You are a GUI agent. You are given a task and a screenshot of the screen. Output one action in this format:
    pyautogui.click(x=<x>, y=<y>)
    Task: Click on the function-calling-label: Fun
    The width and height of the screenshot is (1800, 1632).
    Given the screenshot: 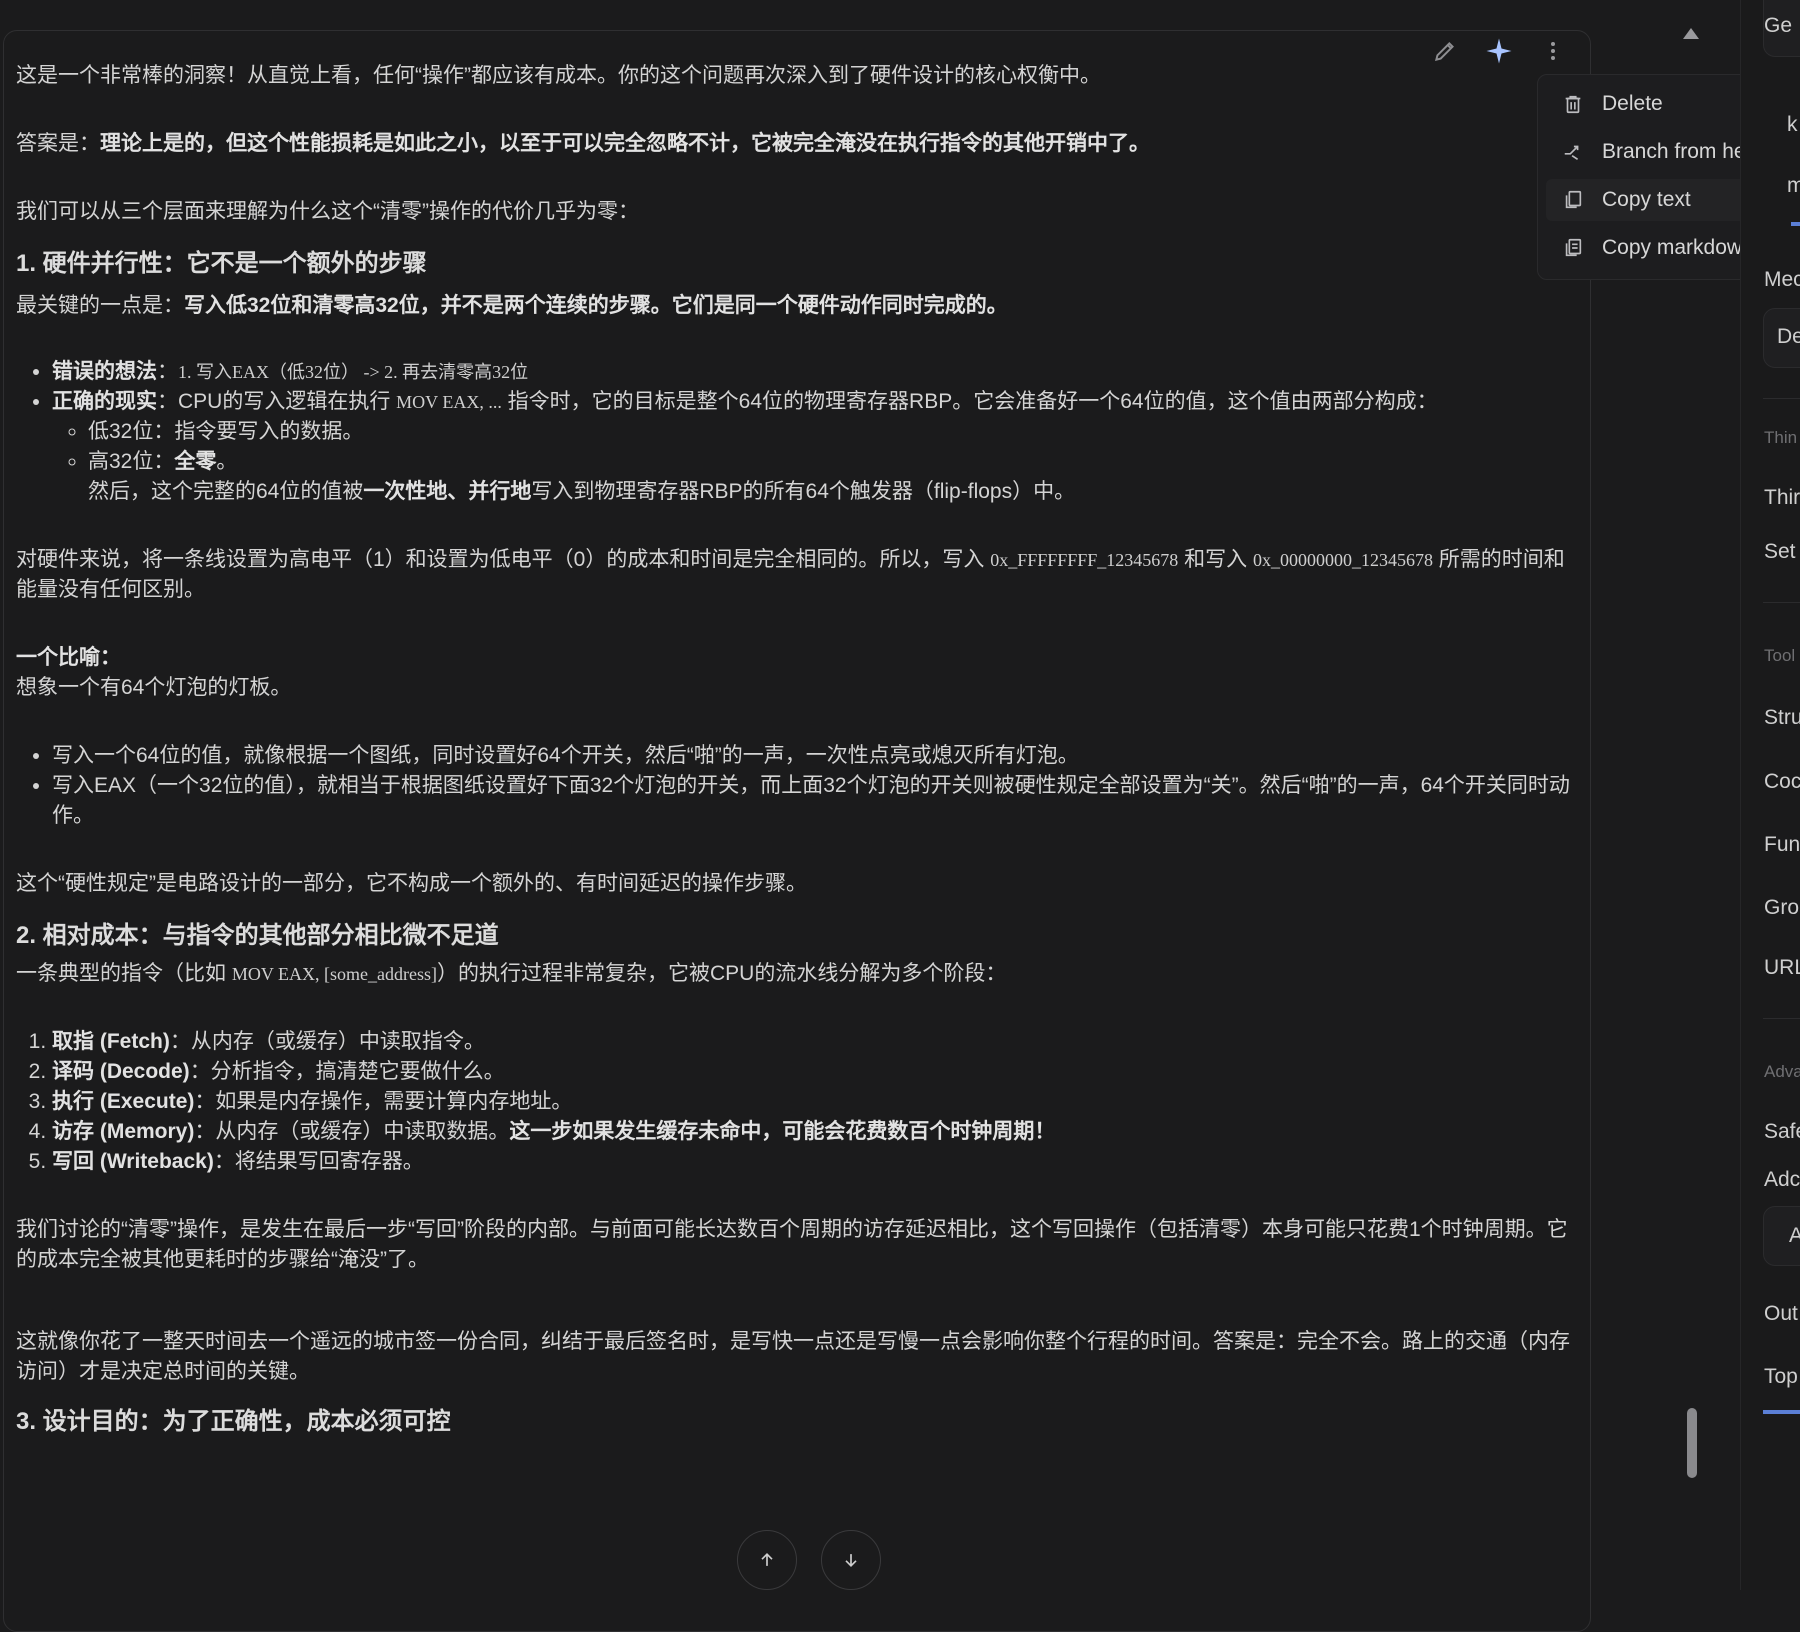 What is the action you would take?
    pyautogui.click(x=1782, y=845)
    